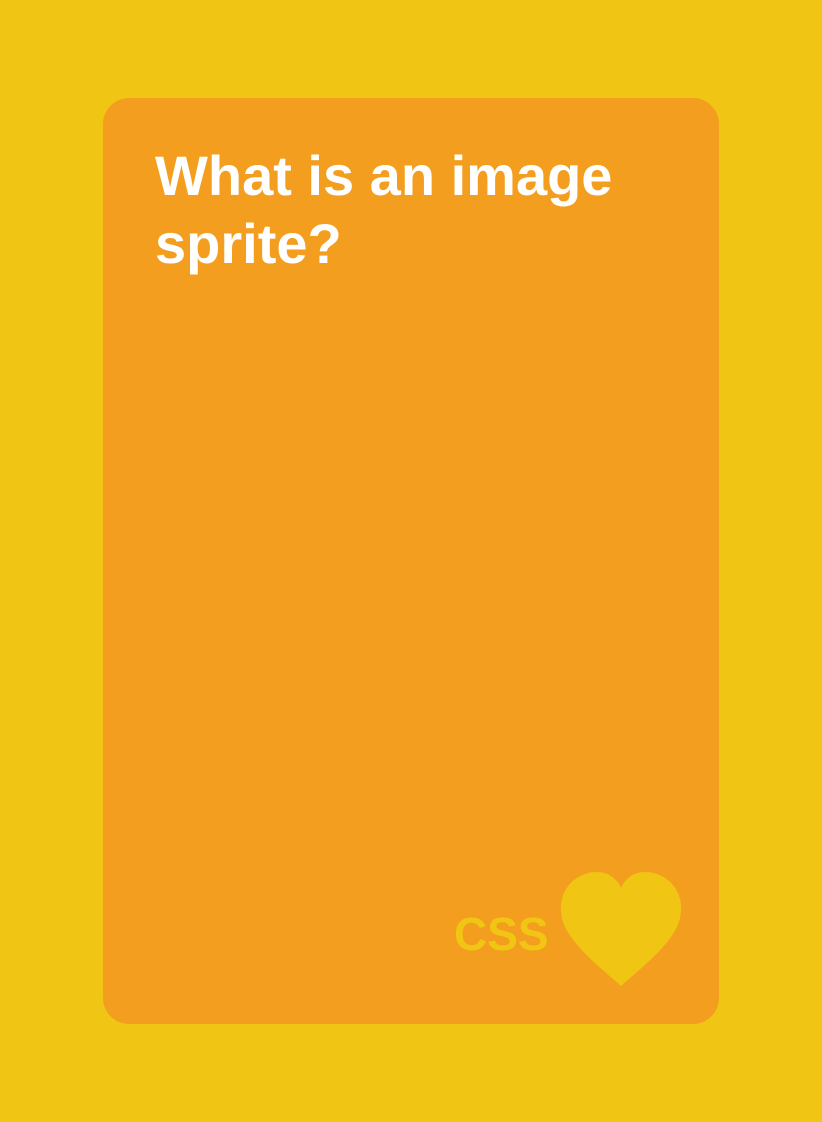 Image resolution: width=822 pixels, height=1122 pixels. What do you see at coordinates (384, 209) in the screenshot?
I see `card-question: What is an image sprite?` at bounding box center [384, 209].